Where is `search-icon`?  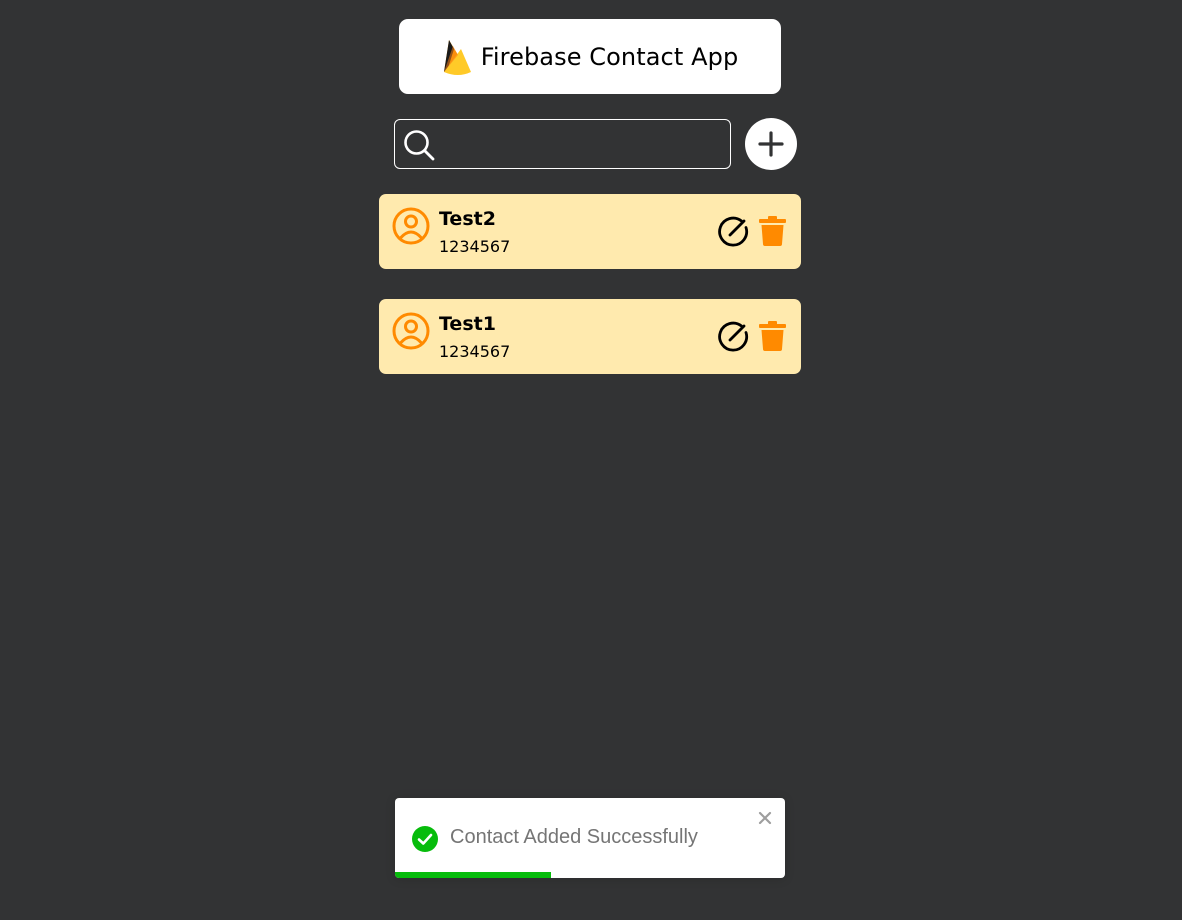 search-icon is located at coordinates (419, 145).